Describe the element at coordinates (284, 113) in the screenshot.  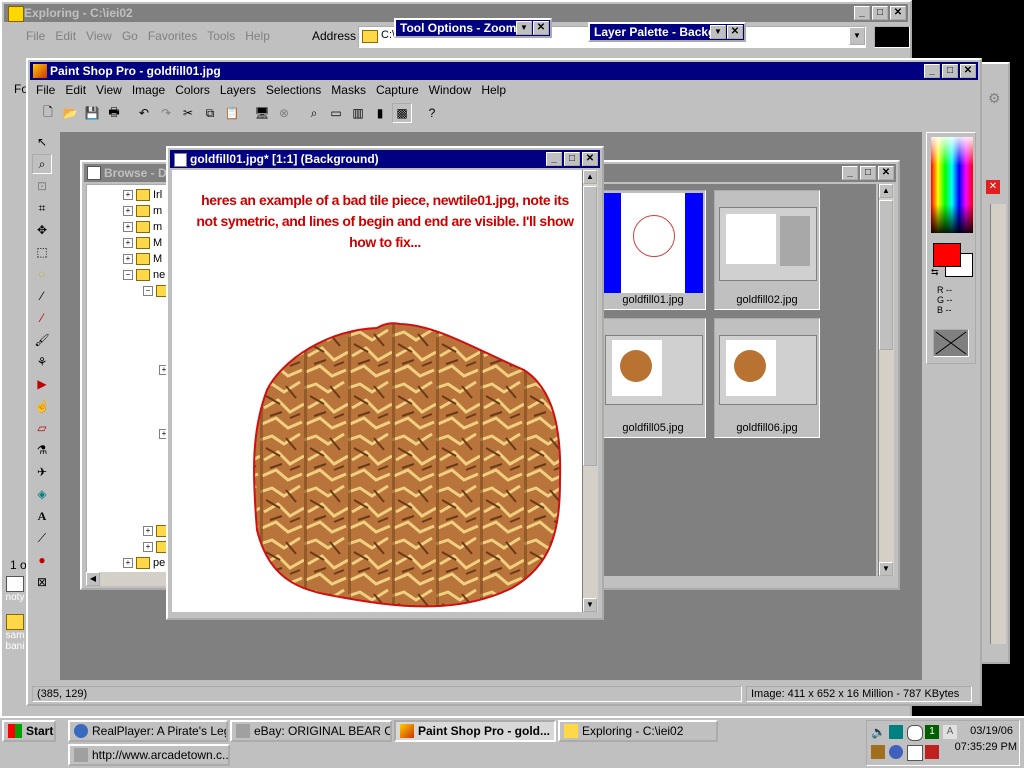
I see `stop-icon: ⊗` at that location.